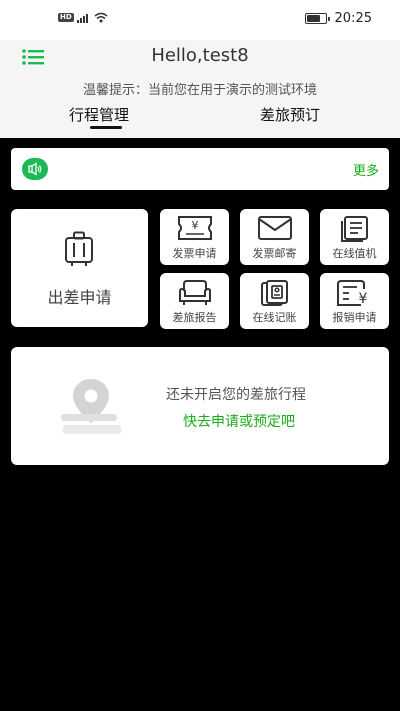 The height and width of the screenshot is (711, 400). Describe the element at coordinates (91, 407) in the screenshot. I see `map-pin-icon` at that location.